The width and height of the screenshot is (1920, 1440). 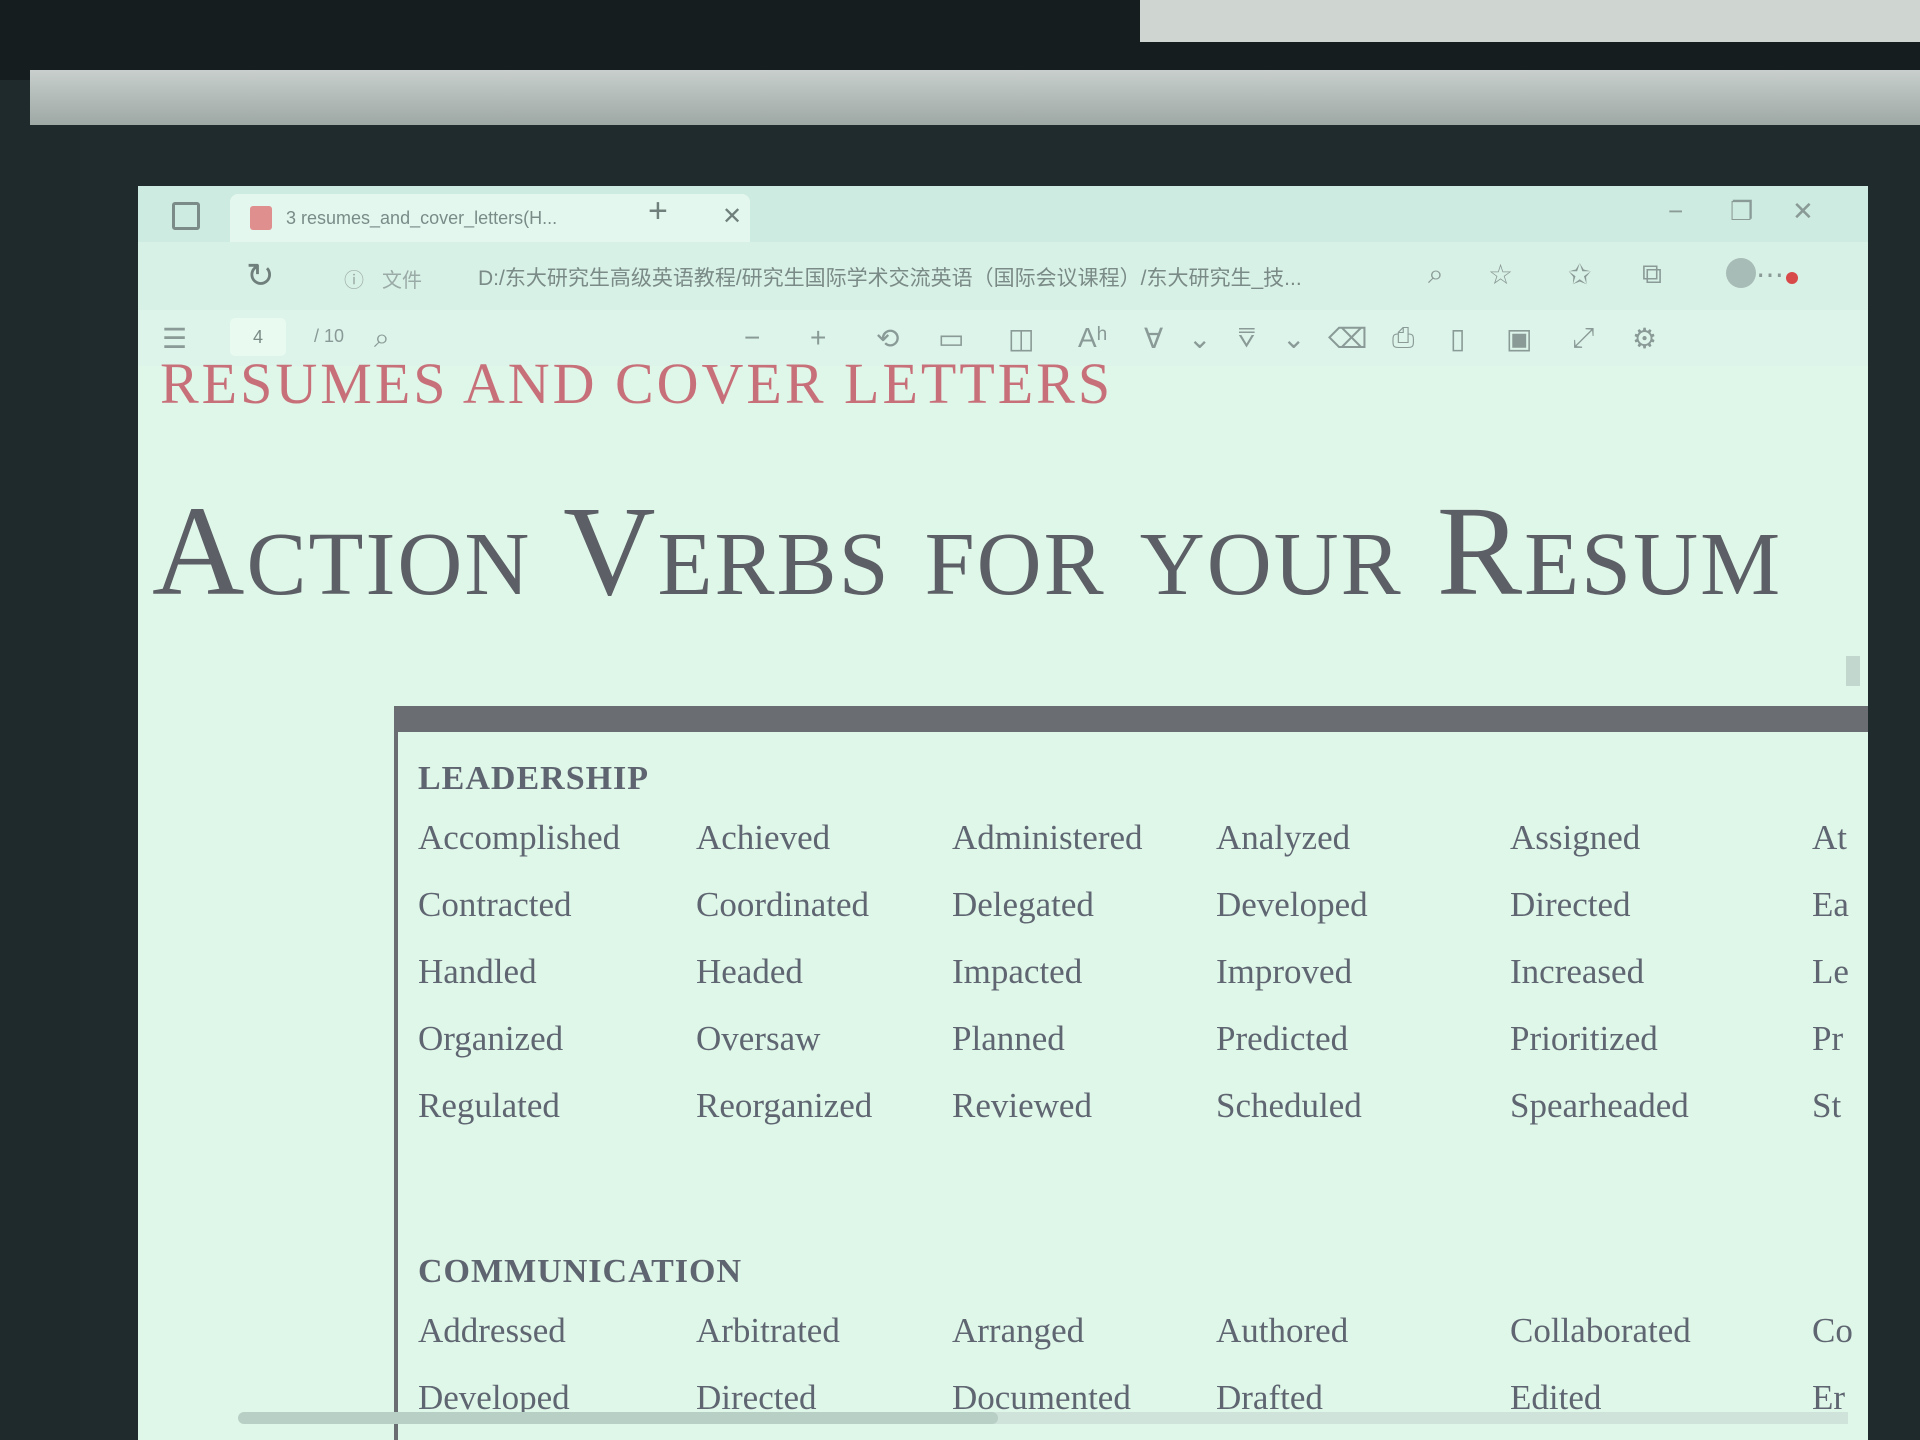 What do you see at coordinates (1047, 837) in the screenshot?
I see `verb-cell: Administered` at bounding box center [1047, 837].